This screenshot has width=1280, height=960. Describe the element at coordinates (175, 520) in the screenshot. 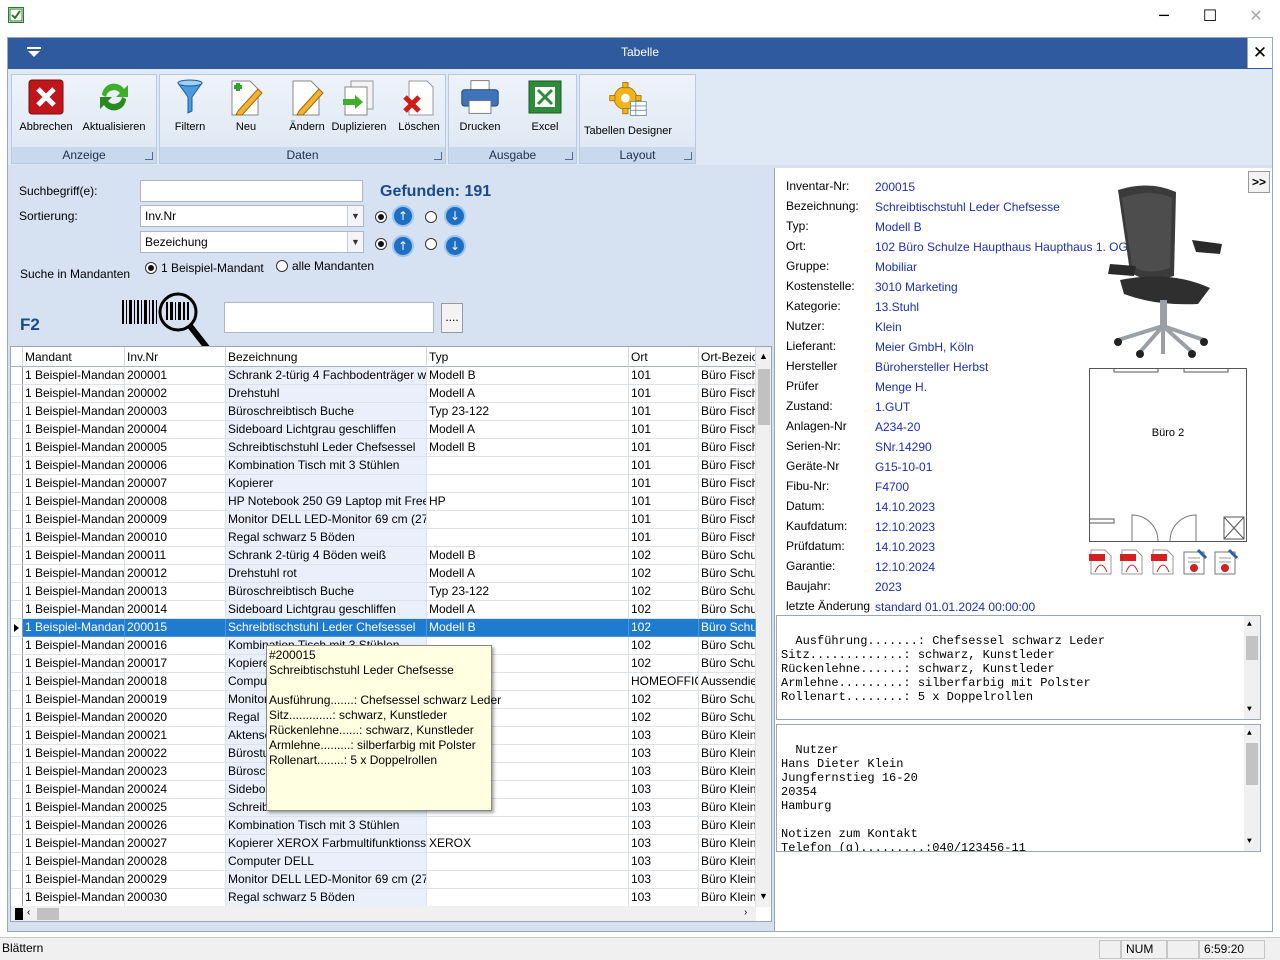

I see `cell-invnr: 200009` at that location.